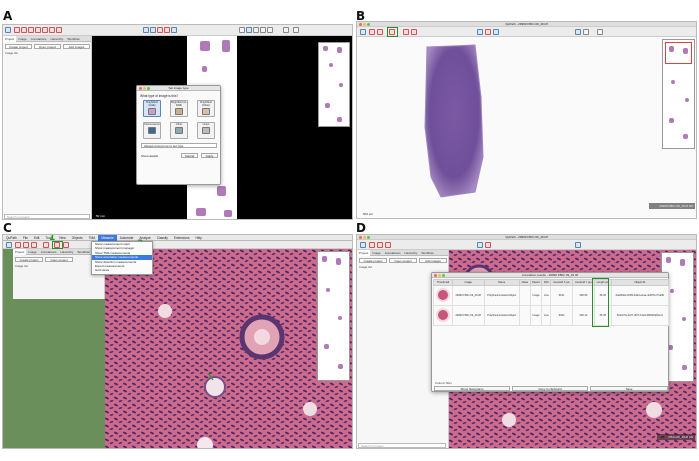 This screenshot has height=461, width=699. What do you see at coordinates (152, 130) in the screenshot?
I see `type-fluorescence: Fluorescence` at bounding box center [152, 130].